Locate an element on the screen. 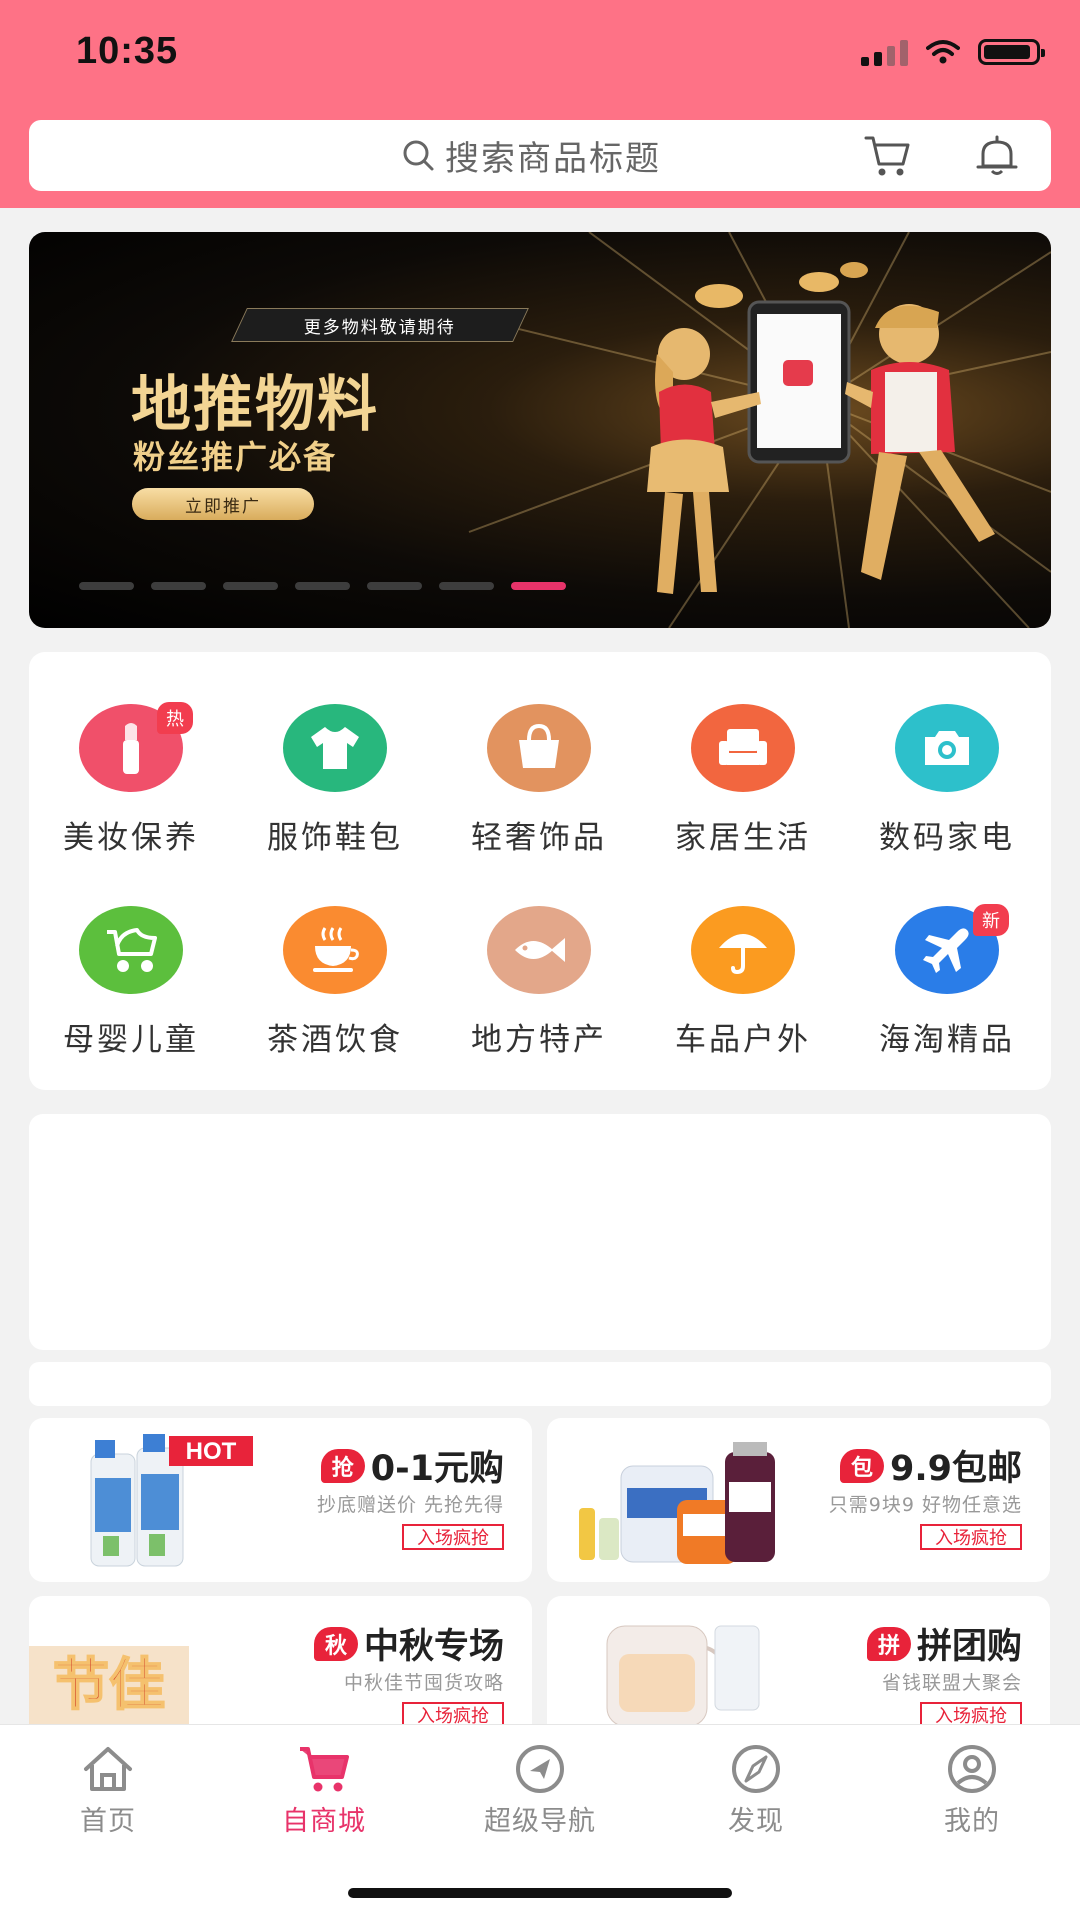 The width and height of the screenshot is (1080, 1921). wifi-icon is located at coordinates (943, 52).